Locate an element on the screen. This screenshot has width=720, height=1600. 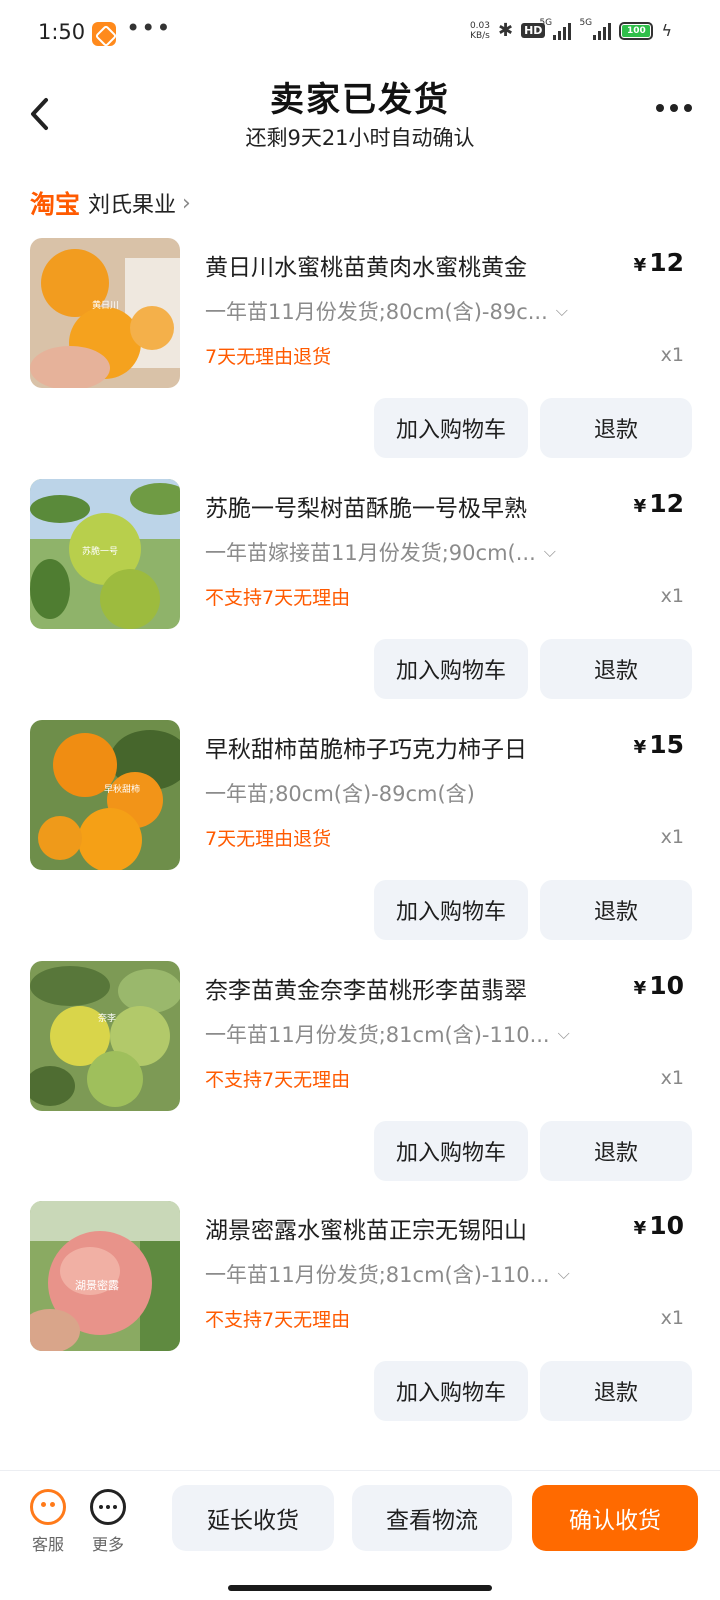
product-image: 奈李 is located at coordinates (105, 1036).